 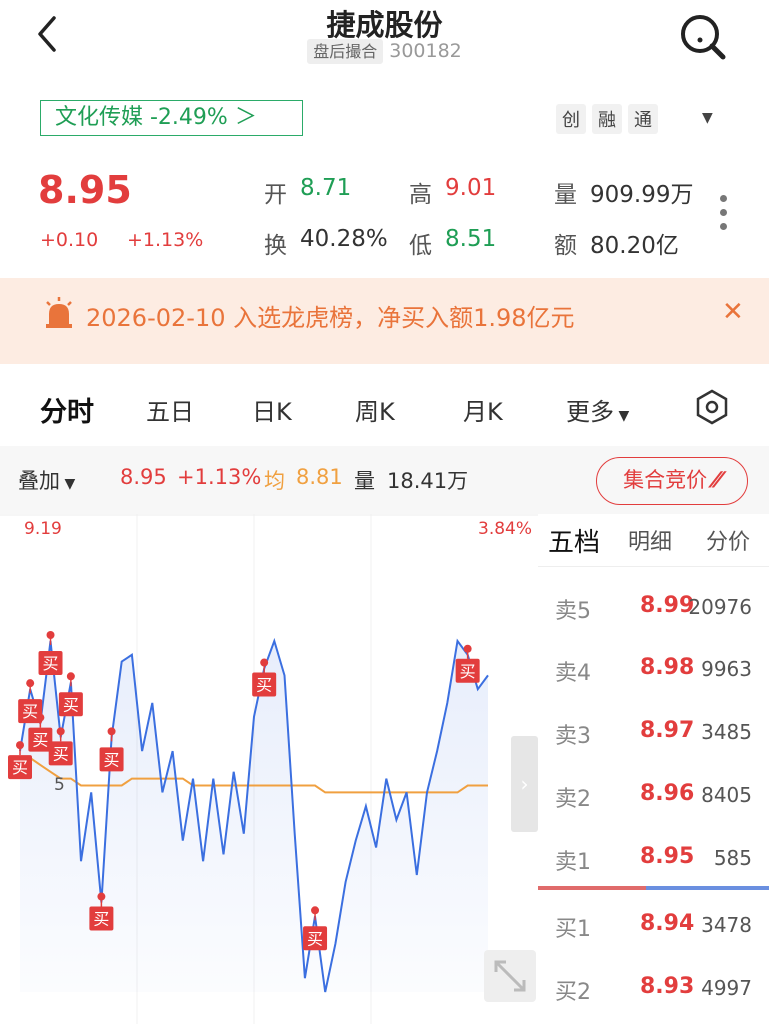 I want to click on bid1-label: 买1, so click(x=573, y=929).